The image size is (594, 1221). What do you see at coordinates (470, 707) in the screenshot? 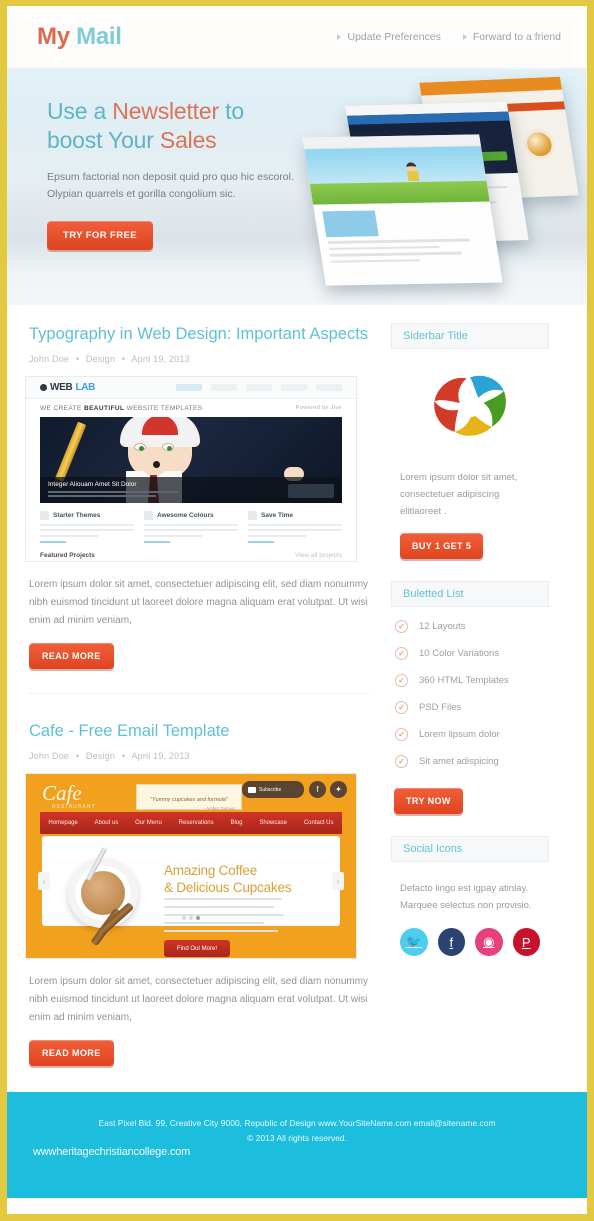
I see `list-item: ✓ PSD Files` at bounding box center [470, 707].